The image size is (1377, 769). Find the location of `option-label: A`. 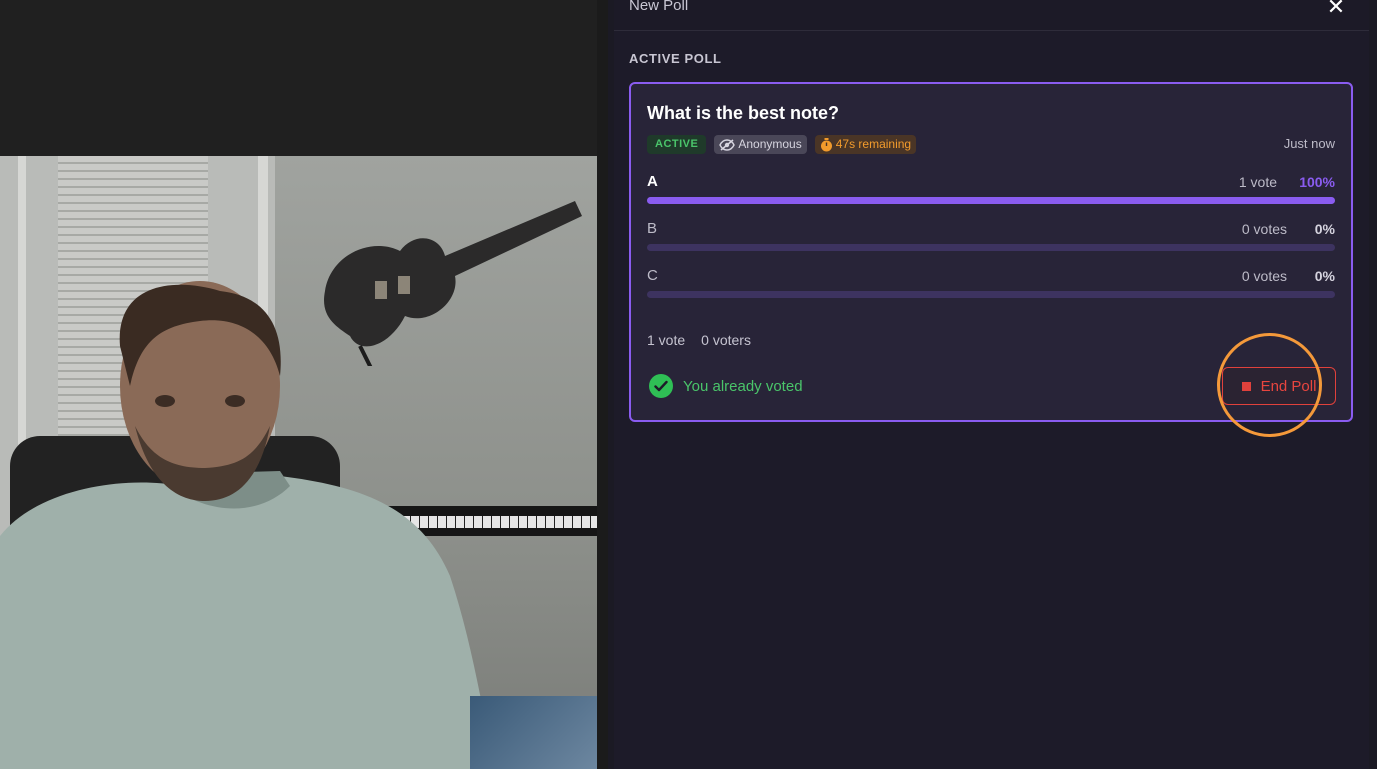

option-label: A is located at coordinates (652, 181).